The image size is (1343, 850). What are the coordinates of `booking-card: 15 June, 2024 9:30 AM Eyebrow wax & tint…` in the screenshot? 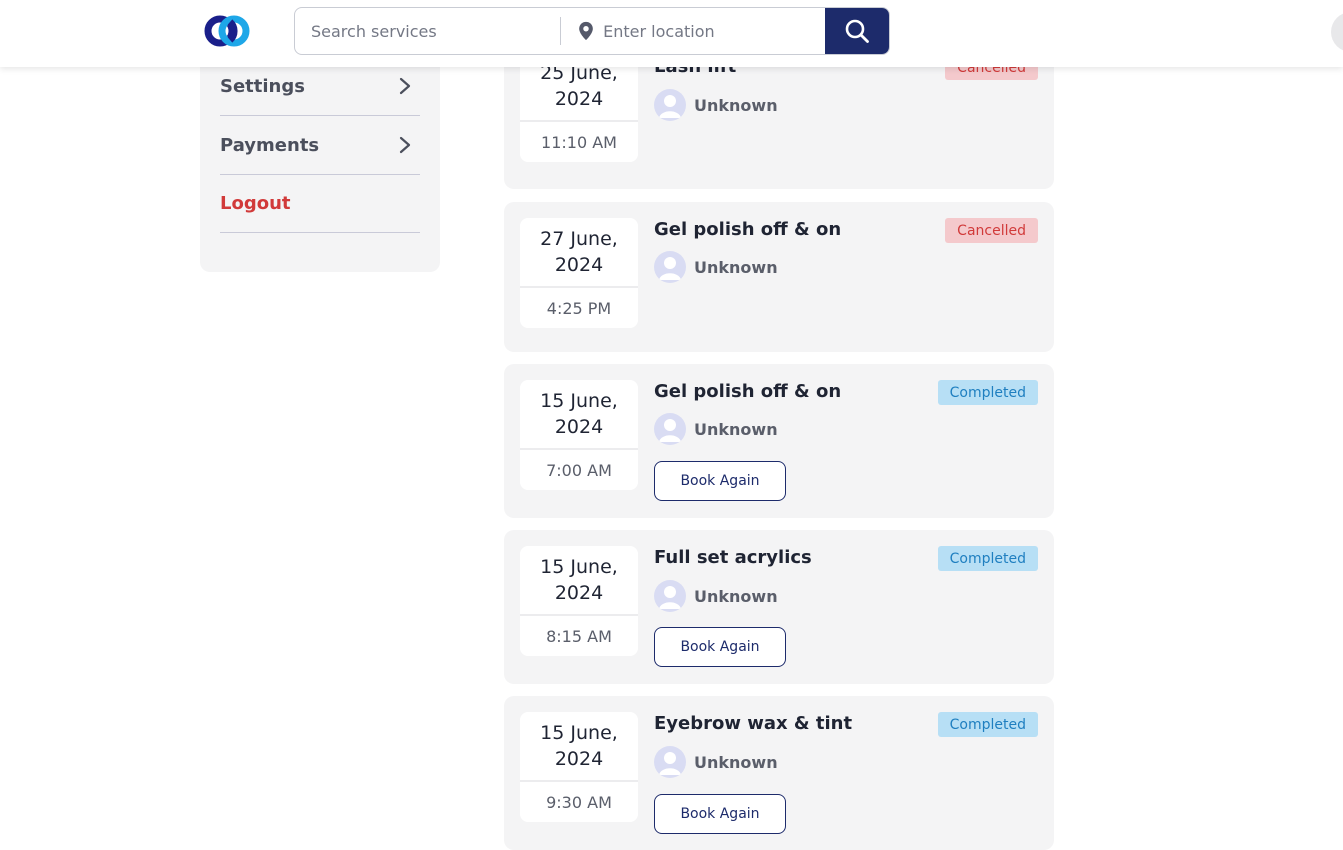 It's located at (779, 773).